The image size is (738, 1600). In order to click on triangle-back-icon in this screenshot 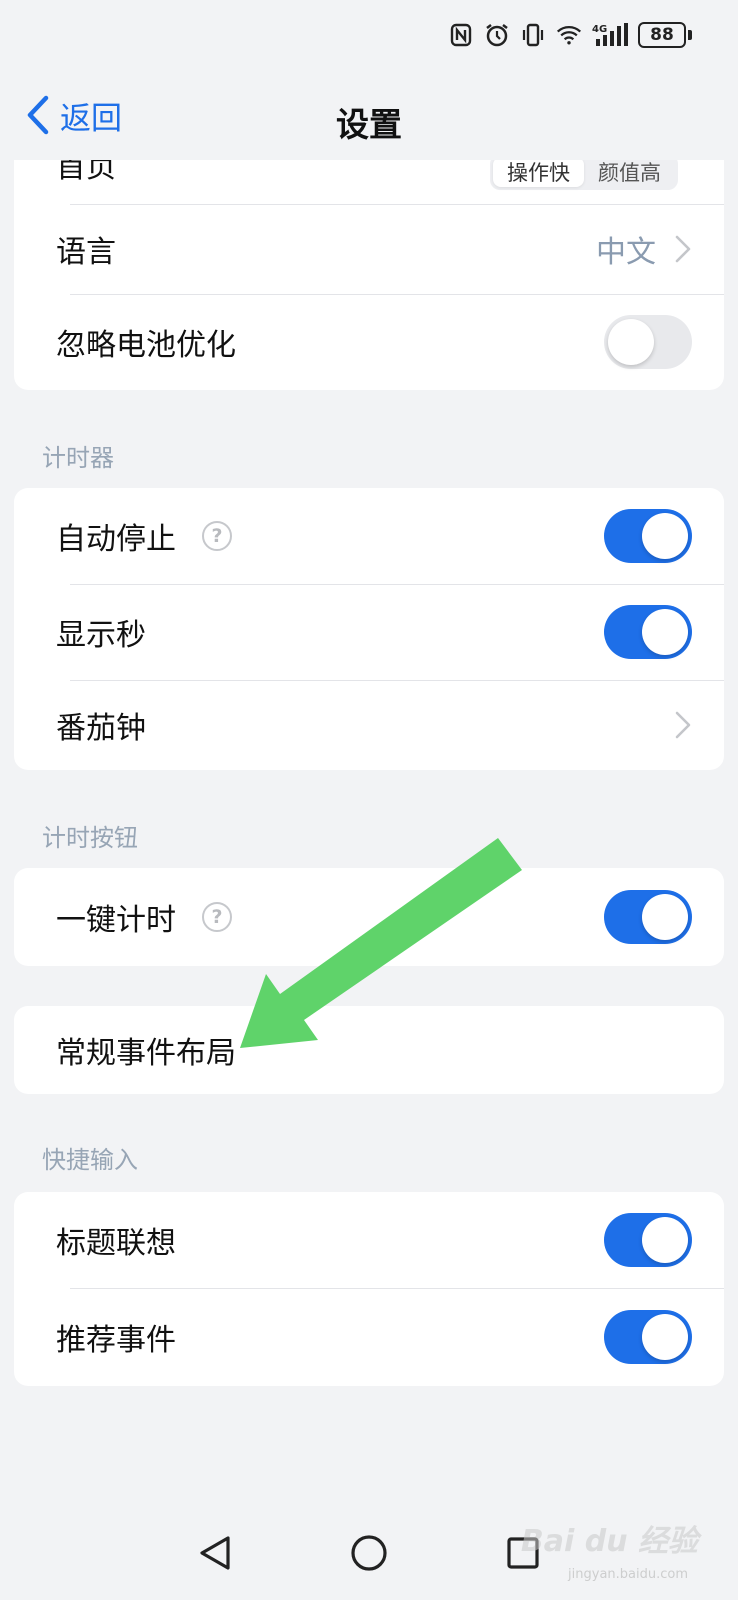, I will do `click(215, 1553)`.